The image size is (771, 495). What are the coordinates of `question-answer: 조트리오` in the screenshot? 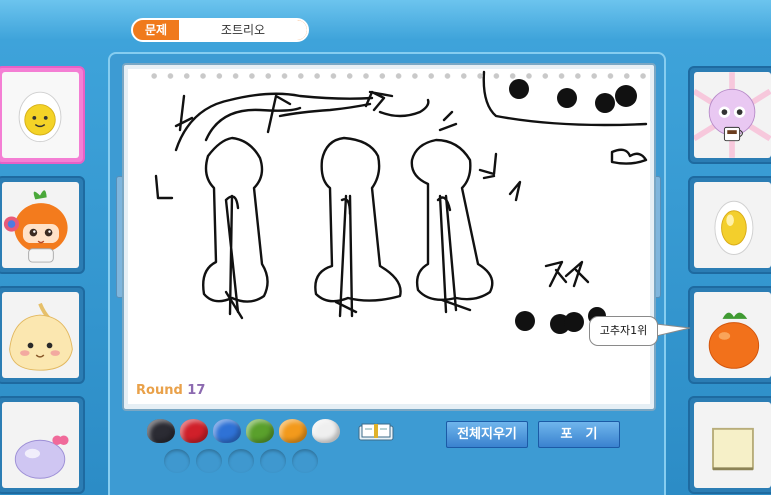 It's located at (243, 30).